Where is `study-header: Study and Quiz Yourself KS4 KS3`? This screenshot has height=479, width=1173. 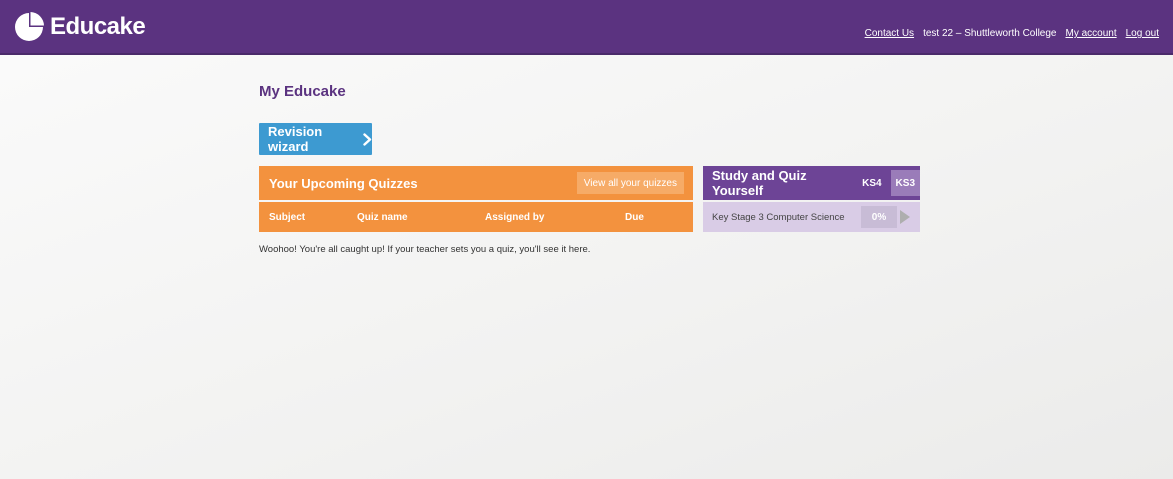 study-header: Study and Quiz Yourself KS4 KS3 is located at coordinates (811, 183).